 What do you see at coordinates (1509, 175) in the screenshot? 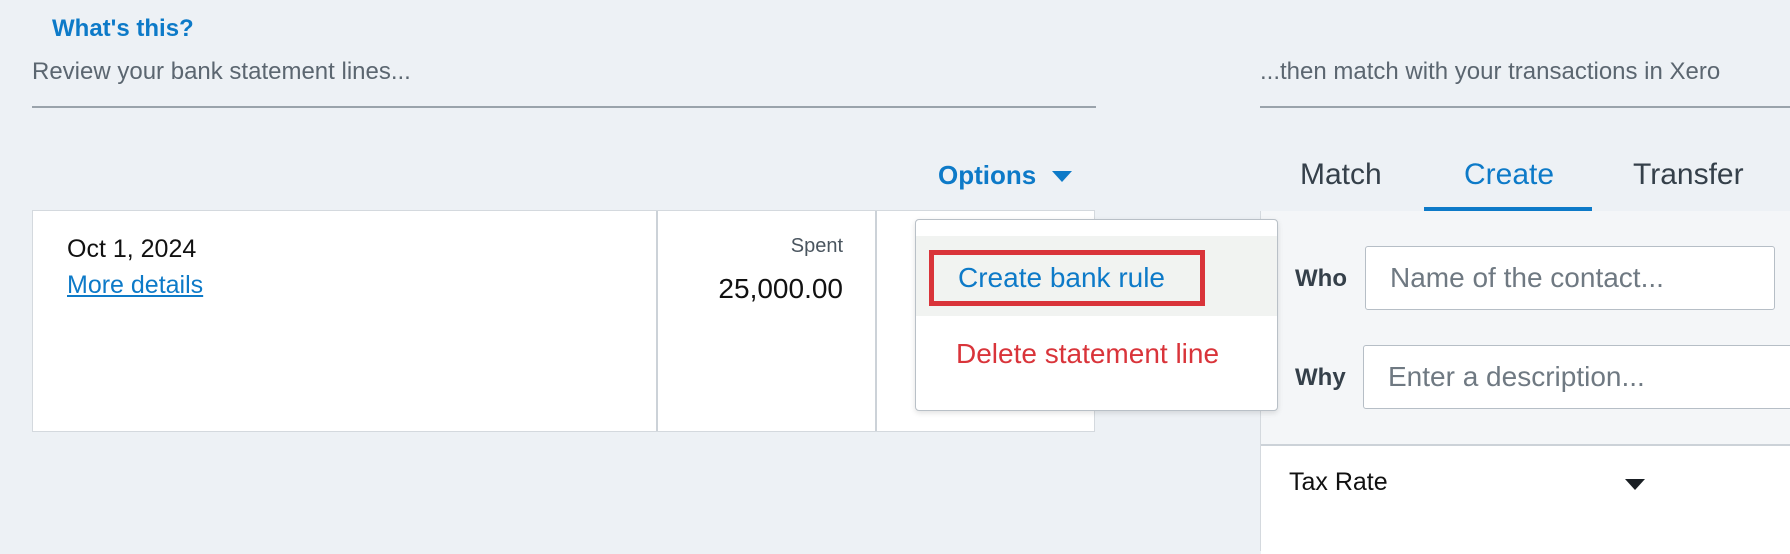
I see `tab-create: Create` at bounding box center [1509, 175].